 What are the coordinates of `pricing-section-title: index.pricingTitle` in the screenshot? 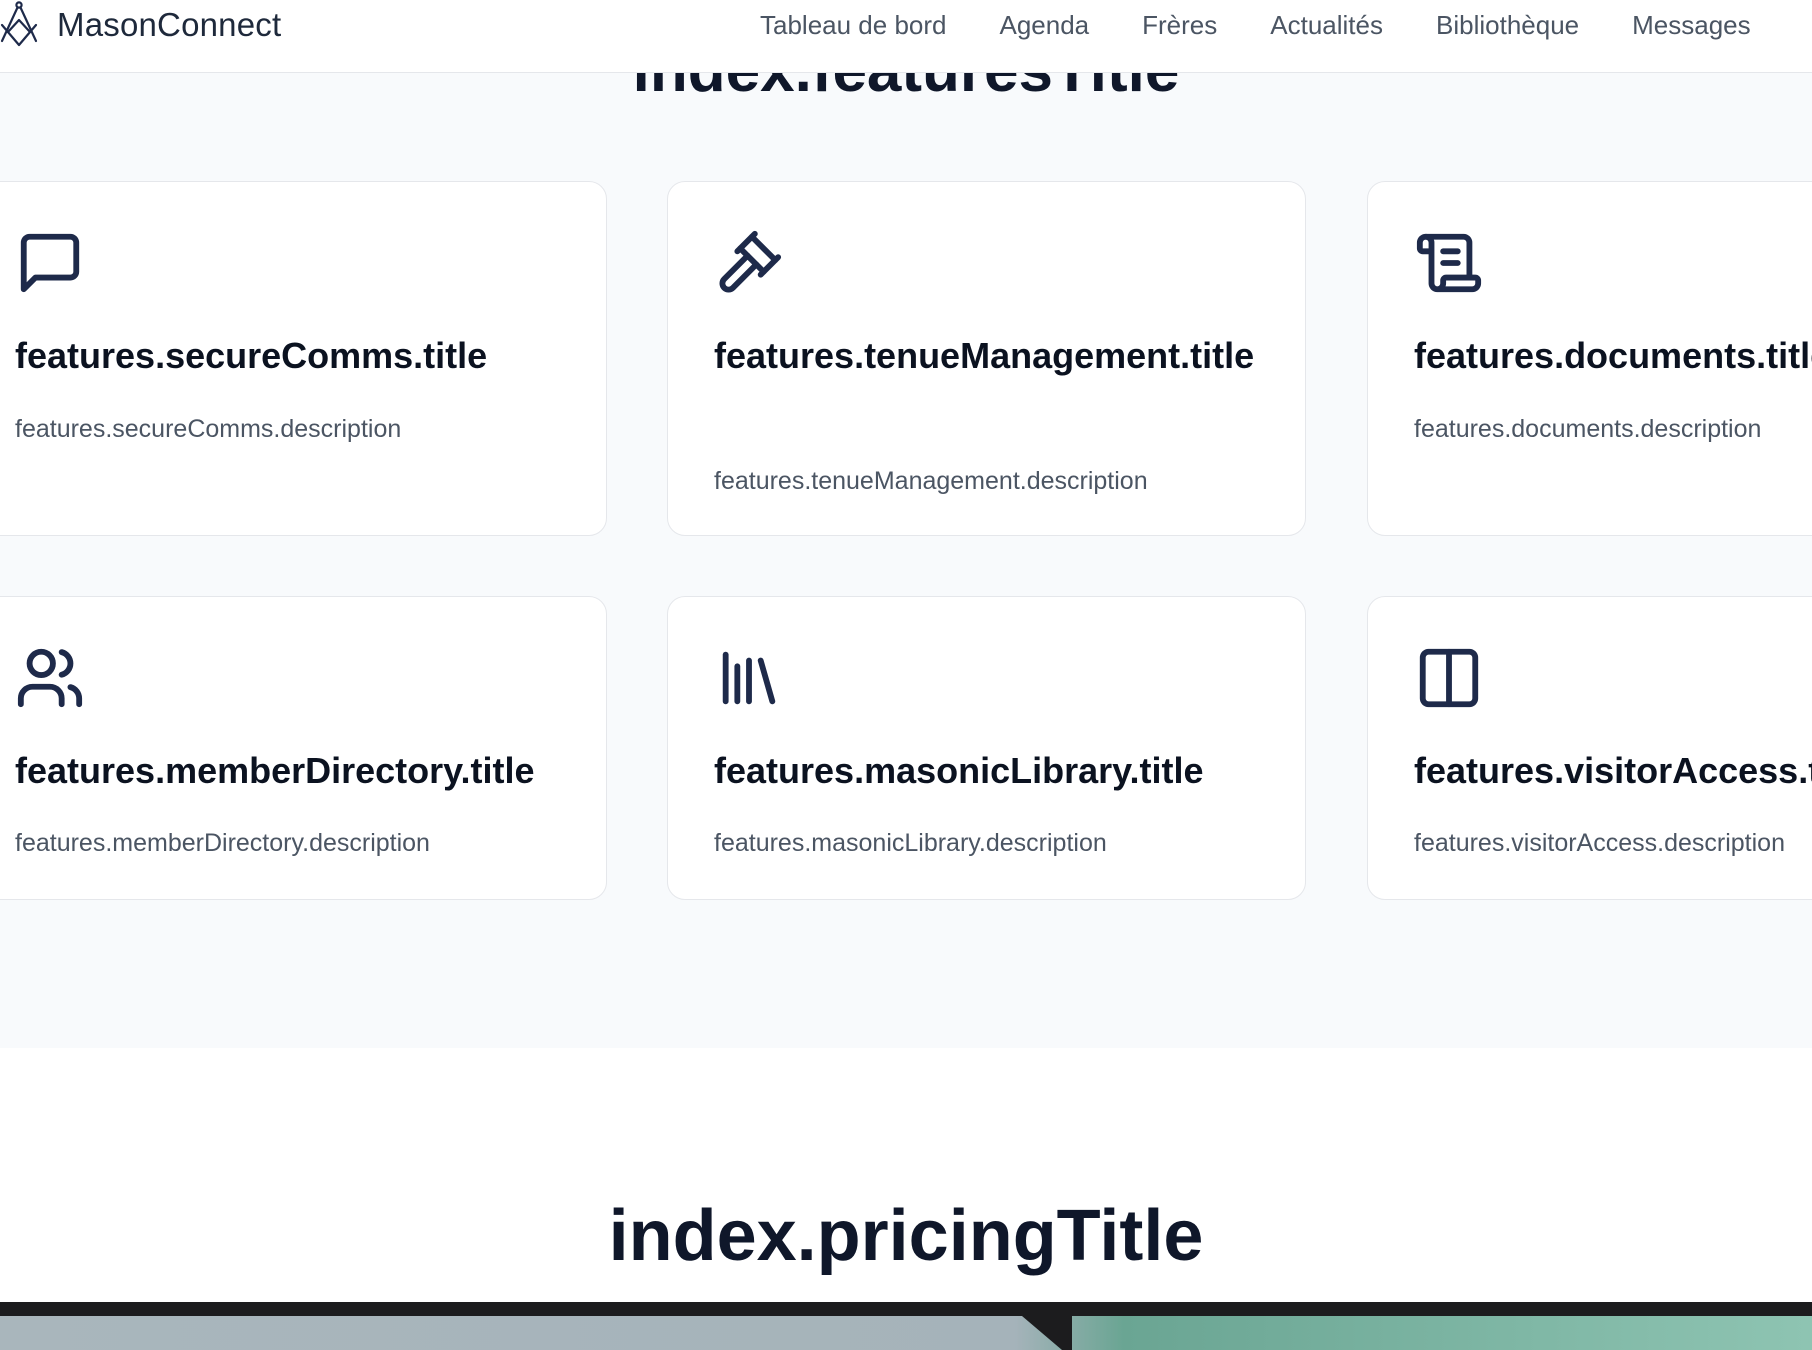 It's located at (906, 1236).